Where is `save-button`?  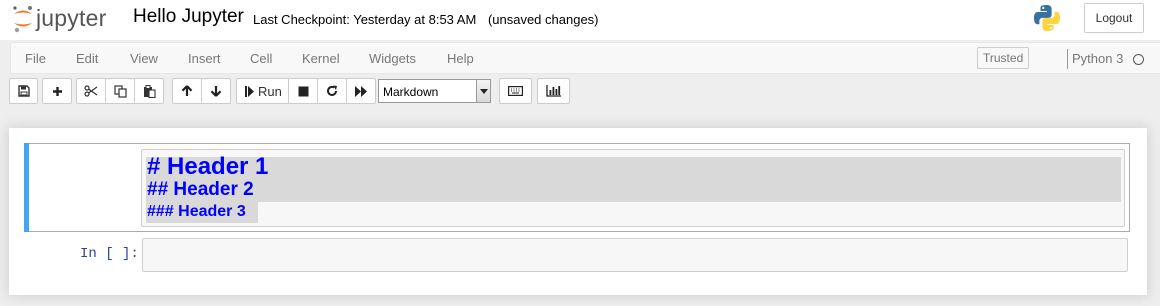 save-button is located at coordinates (23, 91).